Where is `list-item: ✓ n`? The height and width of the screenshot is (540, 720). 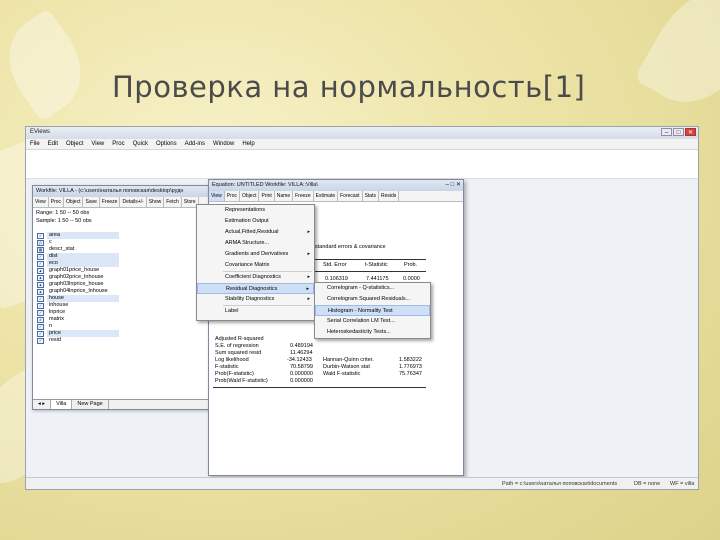 list-item: ✓ n is located at coordinates (129, 326).